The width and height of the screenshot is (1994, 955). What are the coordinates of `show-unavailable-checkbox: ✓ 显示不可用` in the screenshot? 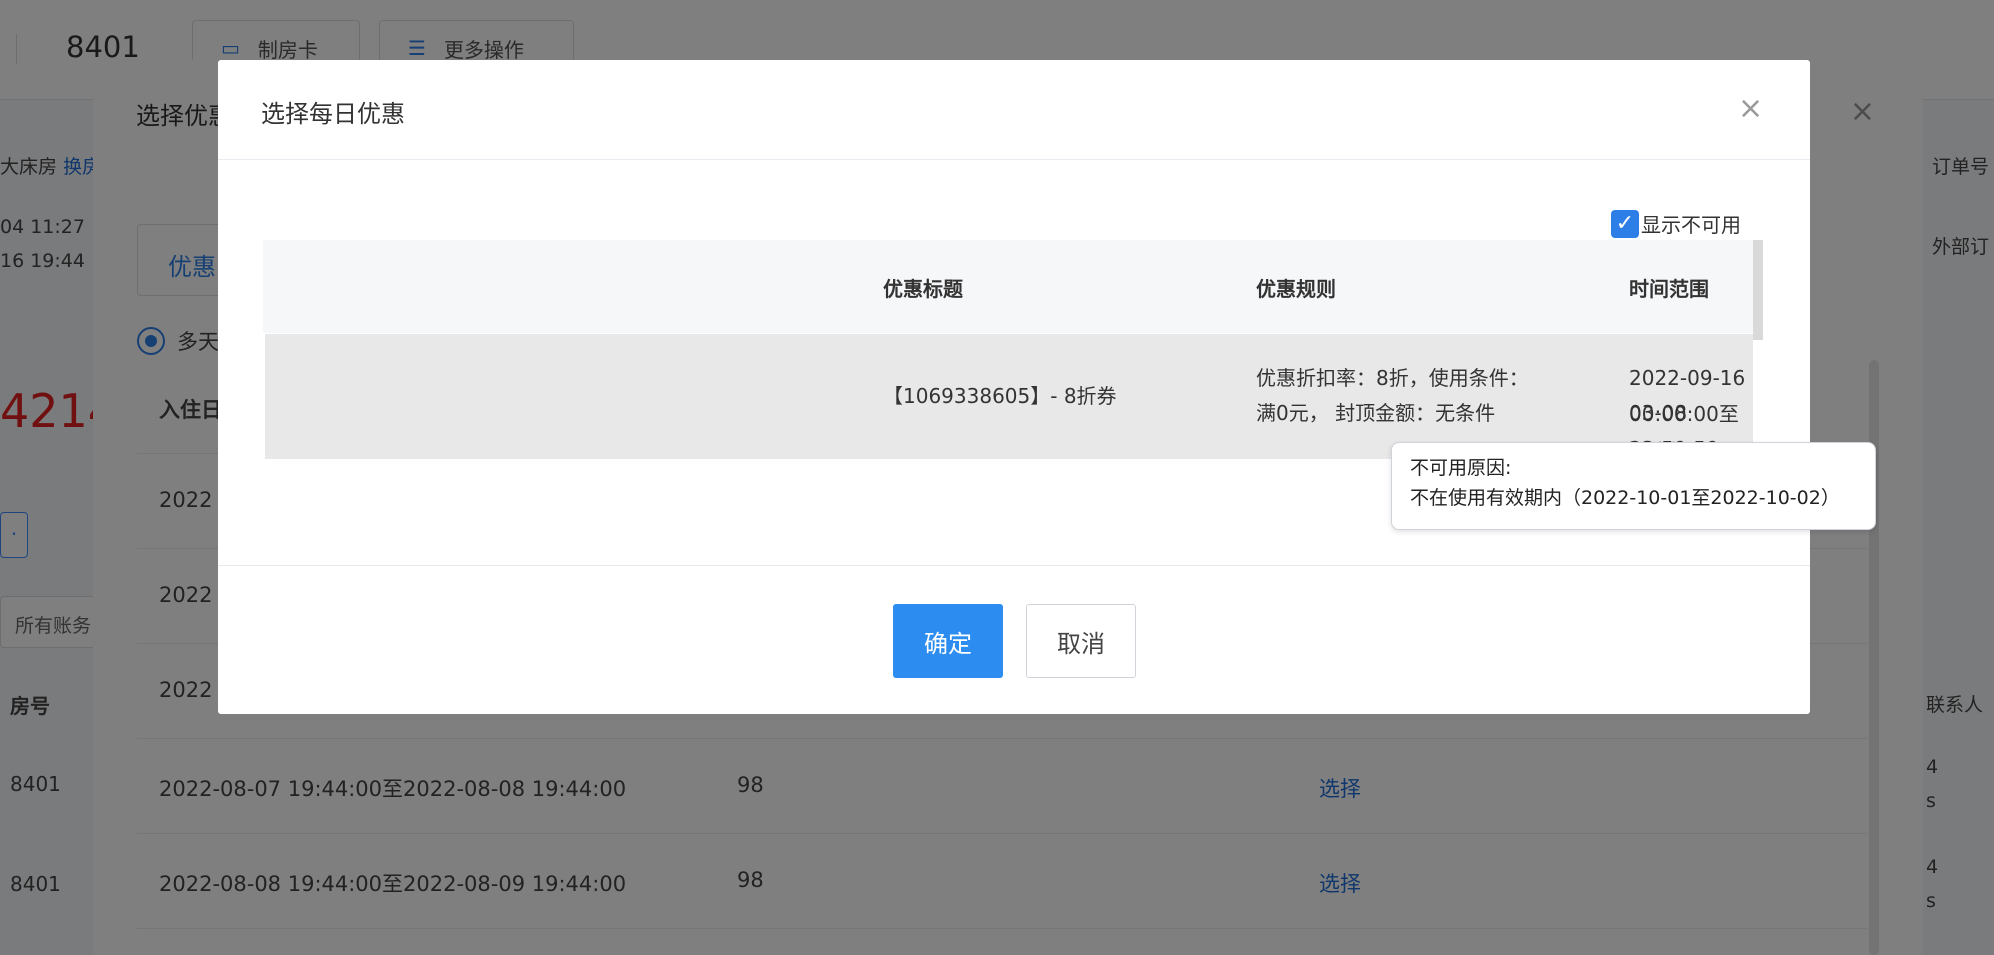 It's located at (1676, 223).